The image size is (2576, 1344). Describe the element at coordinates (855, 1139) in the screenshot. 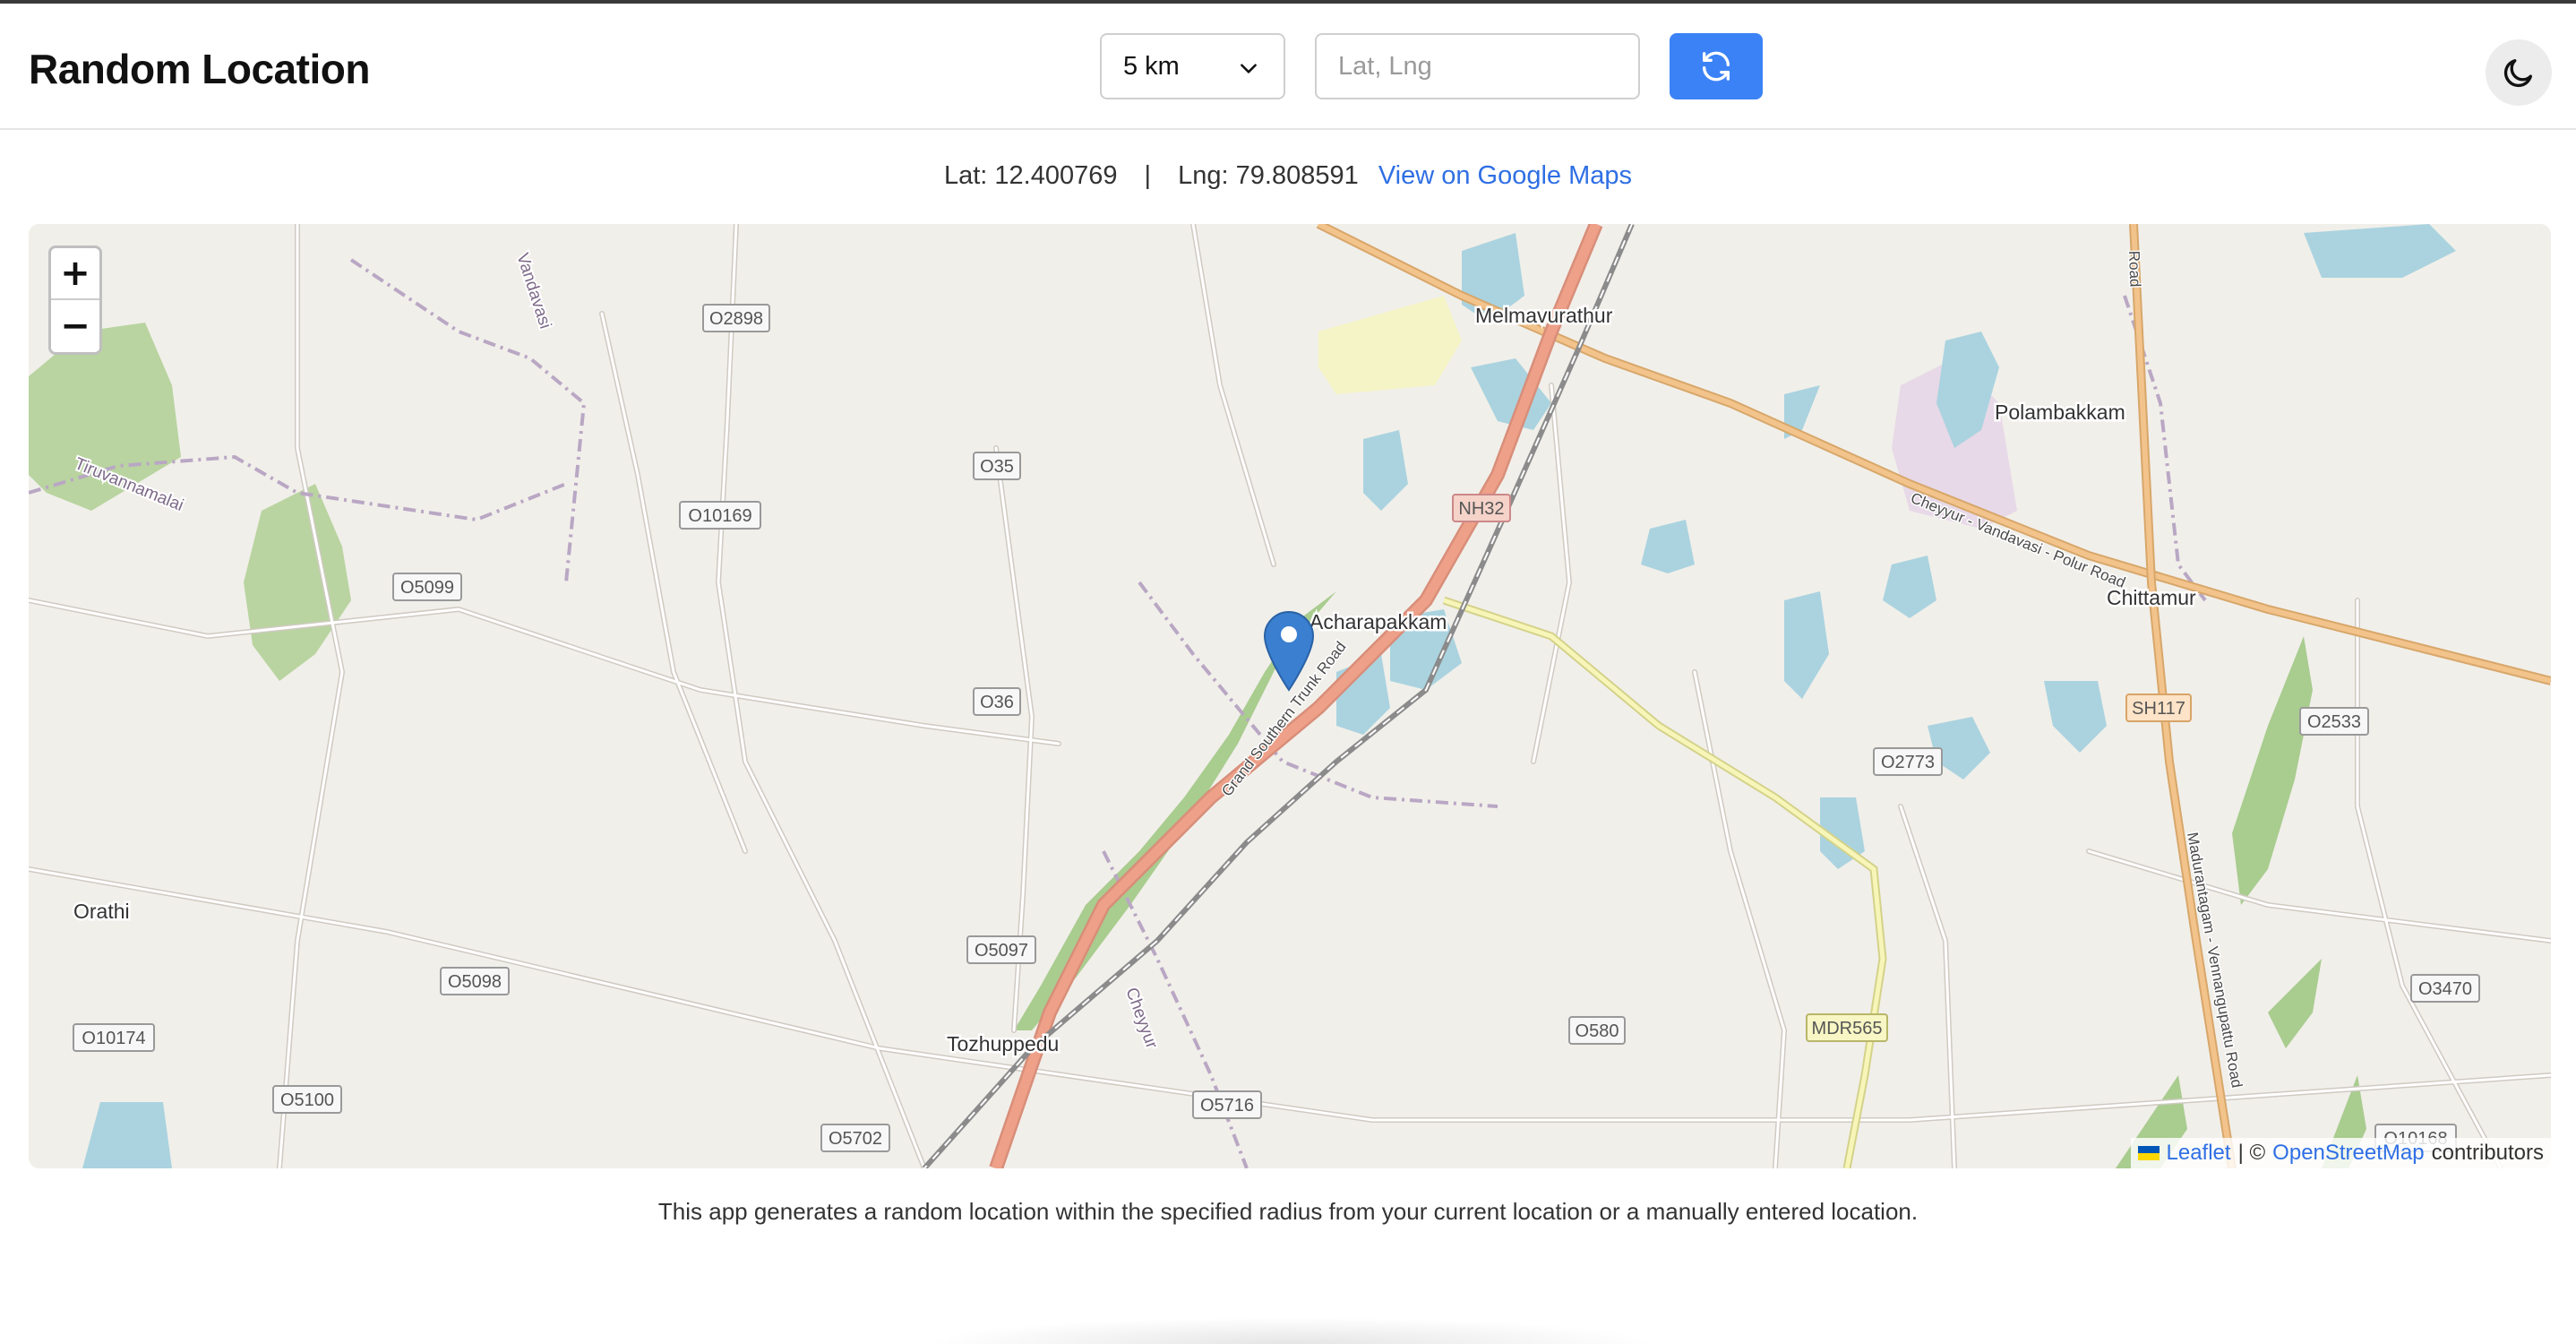

I see `road-shield-label: O5702` at that location.